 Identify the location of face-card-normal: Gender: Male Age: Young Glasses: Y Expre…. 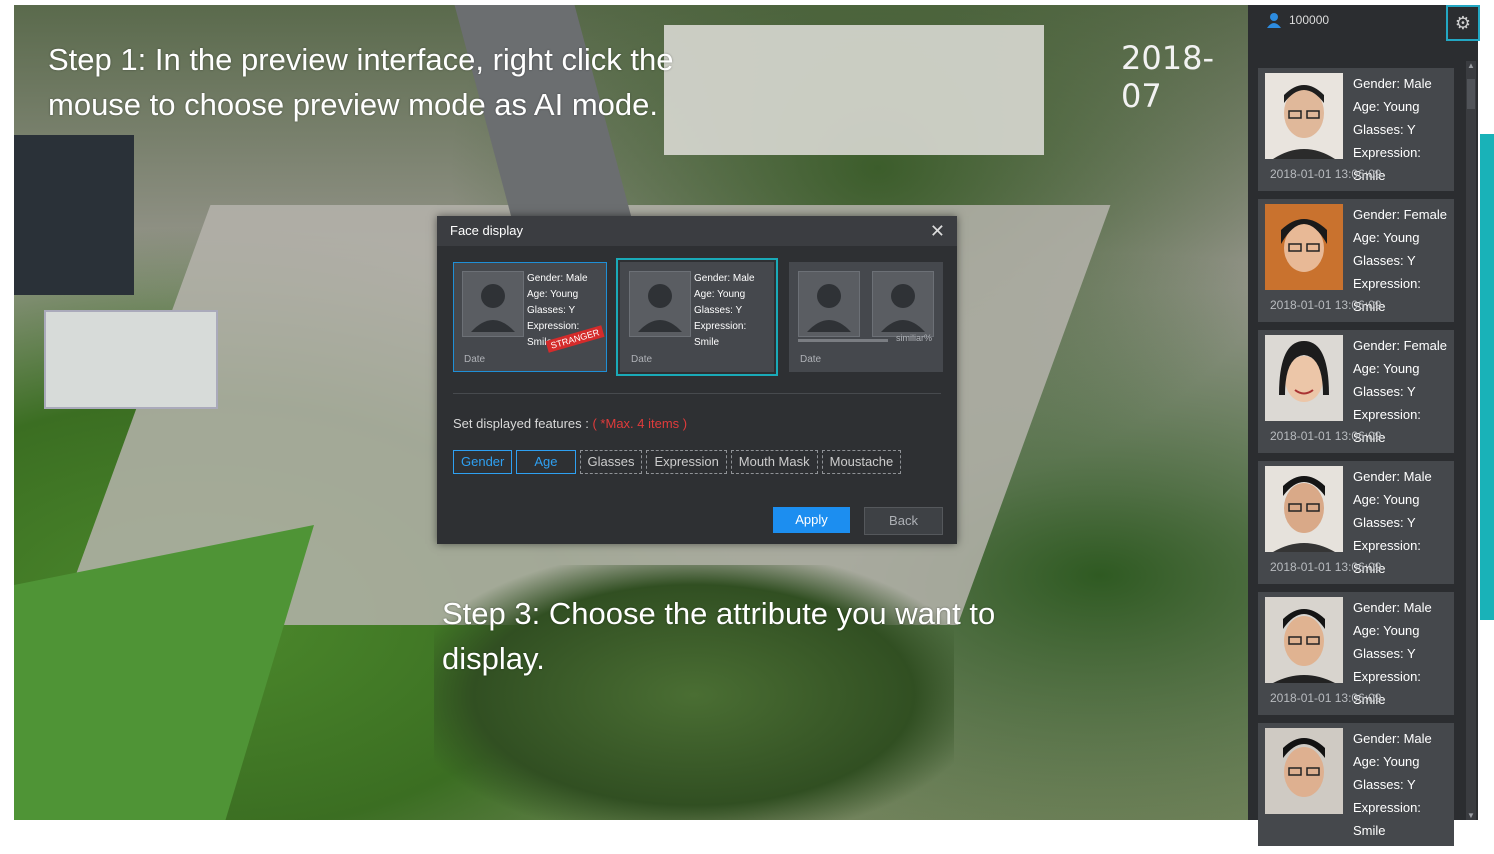
(697, 317).